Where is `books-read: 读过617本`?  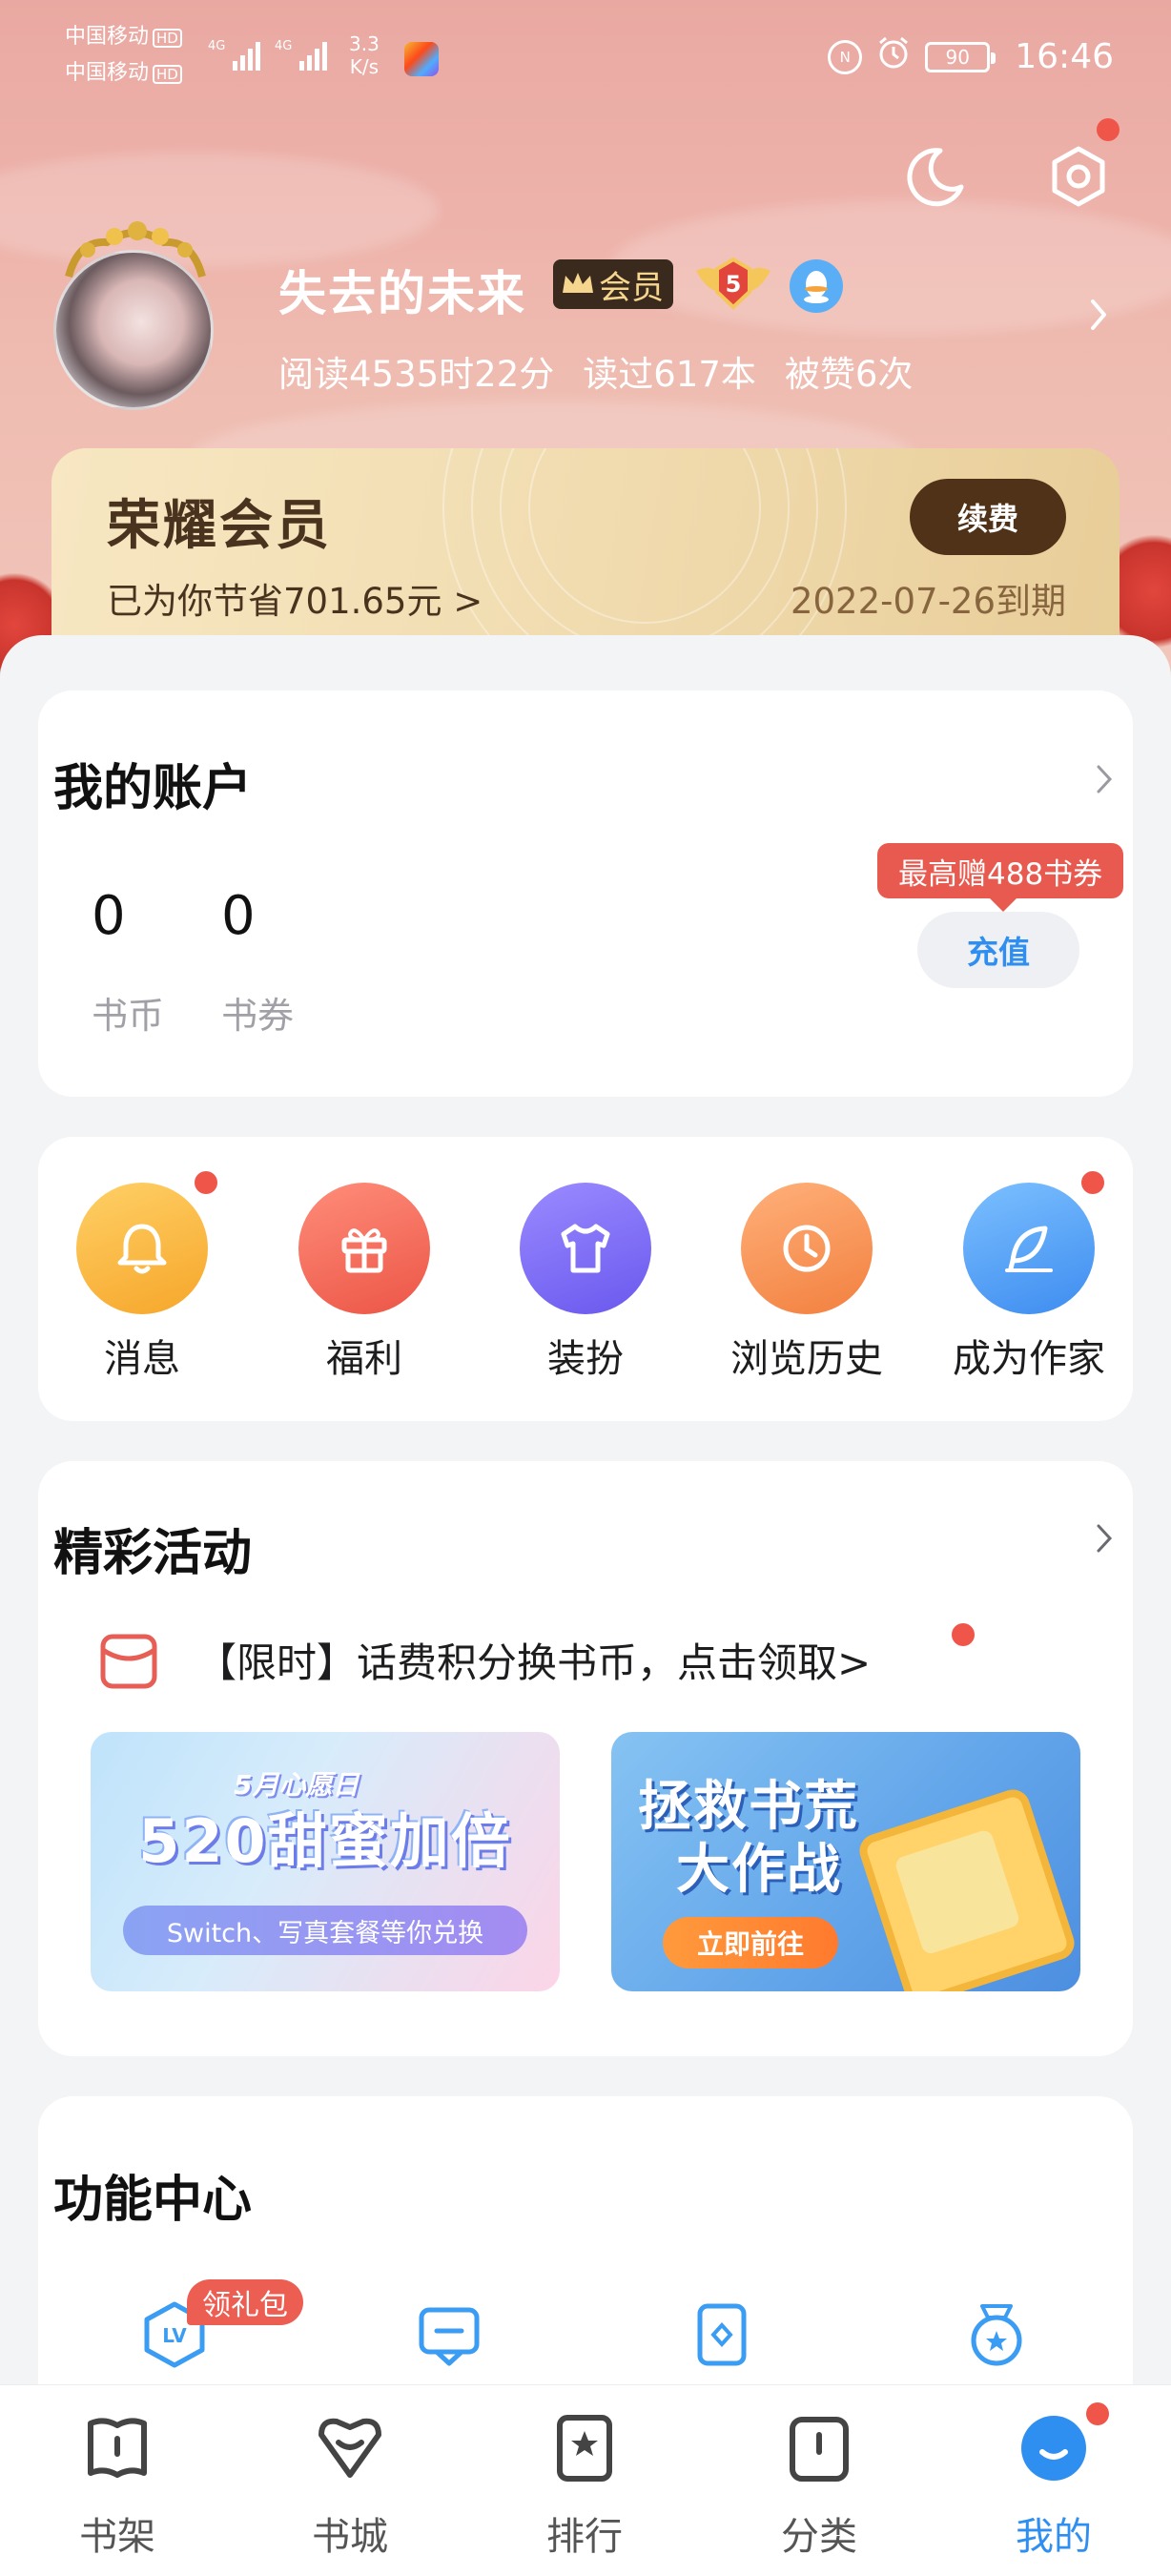
books-read: 读过617本 is located at coordinates (669, 374).